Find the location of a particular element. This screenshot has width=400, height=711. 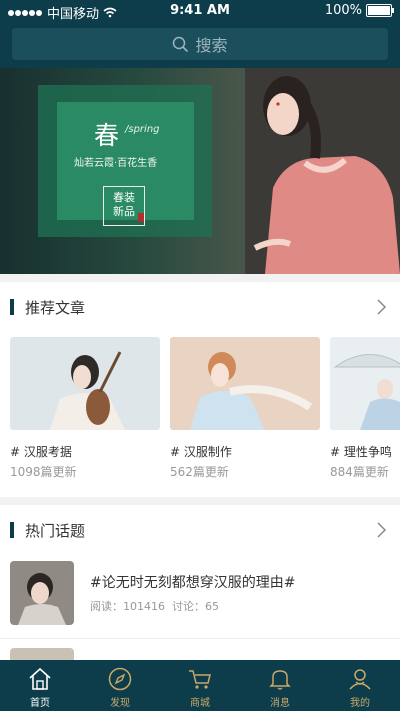

banner-tag-line1: 春装 is located at coordinates (124, 197).